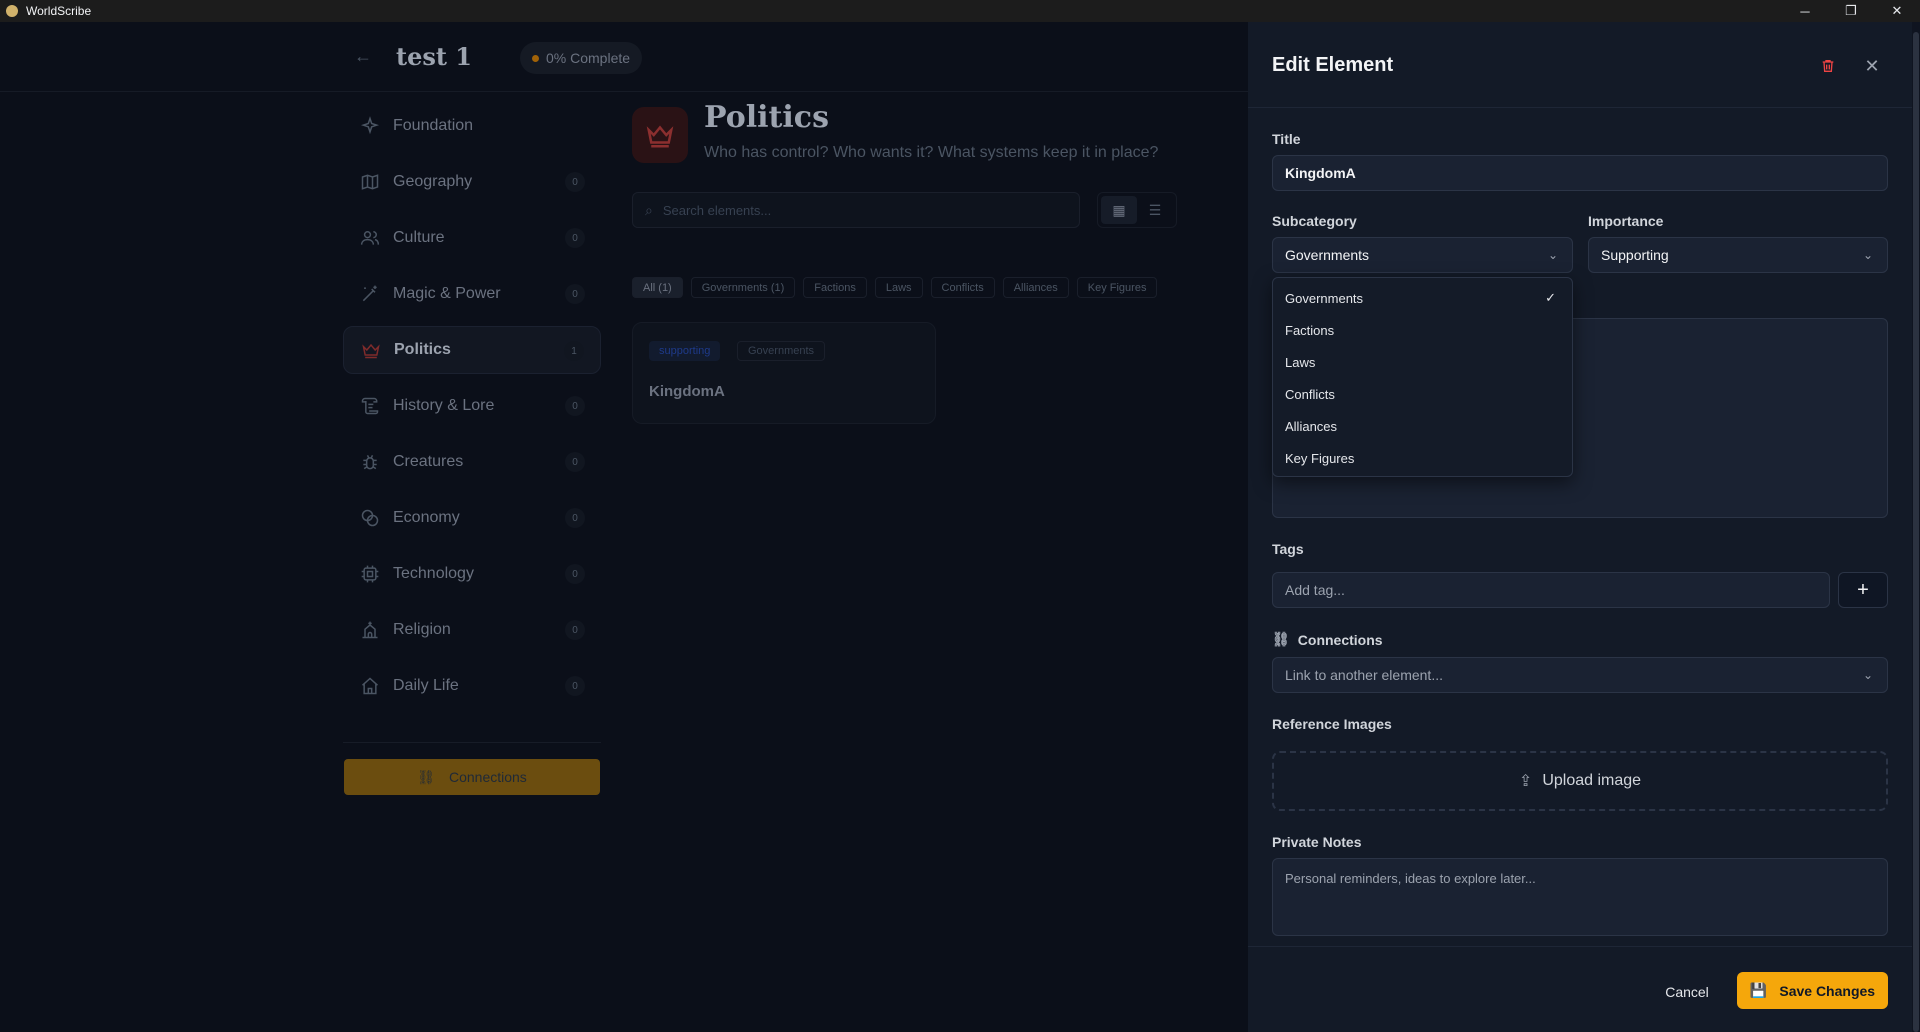 Image resolution: width=1920 pixels, height=1032 pixels. I want to click on wand-icon, so click(370, 294).